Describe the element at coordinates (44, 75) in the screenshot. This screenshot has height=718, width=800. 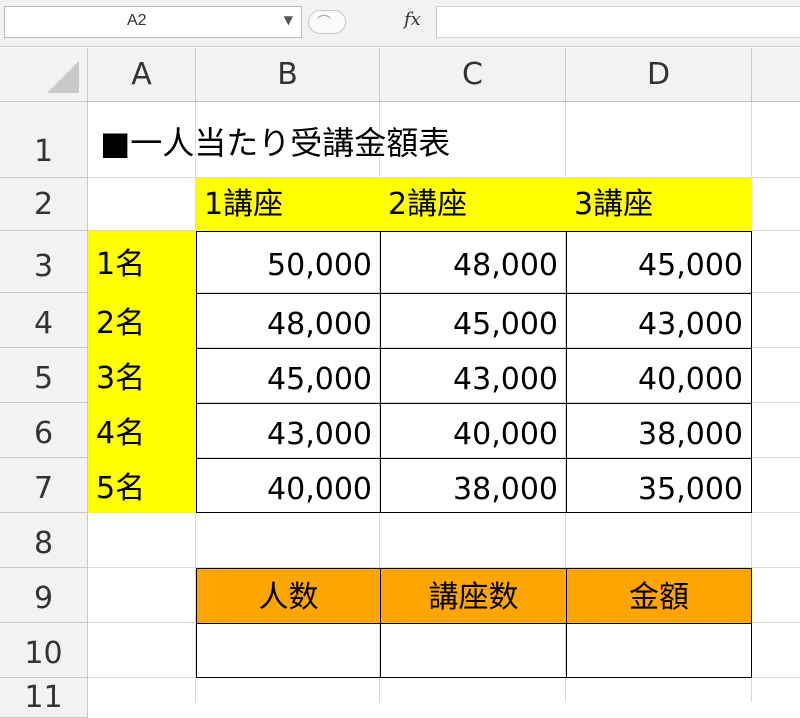
I see `select-all-button` at that location.